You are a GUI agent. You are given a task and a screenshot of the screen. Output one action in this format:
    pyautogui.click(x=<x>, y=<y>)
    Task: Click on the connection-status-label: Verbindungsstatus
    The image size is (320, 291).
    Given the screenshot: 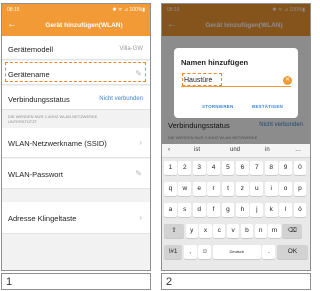 What is the action you would take?
    pyautogui.click(x=39, y=99)
    